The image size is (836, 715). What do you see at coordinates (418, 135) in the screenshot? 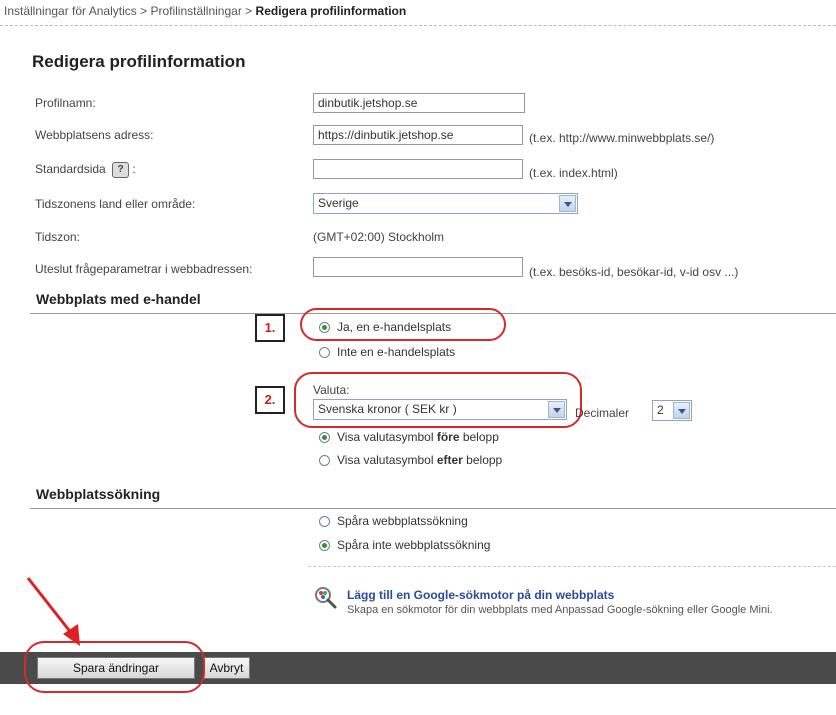
I see `website-url-input` at bounding box center [418, 135].